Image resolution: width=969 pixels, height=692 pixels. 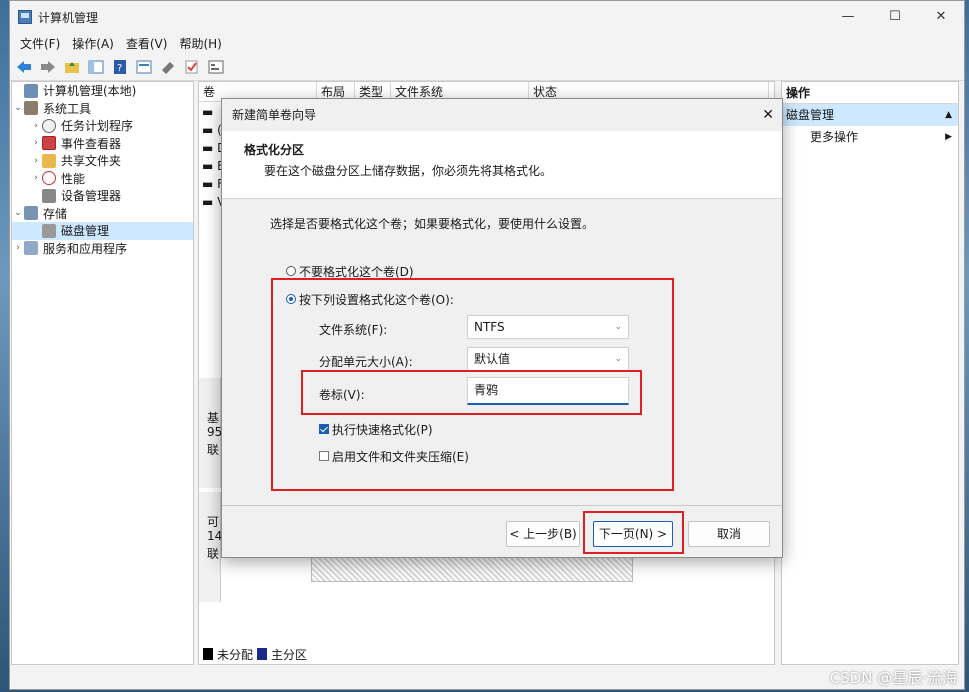 I want to click on storage-icon, so click(x=31, y=213).